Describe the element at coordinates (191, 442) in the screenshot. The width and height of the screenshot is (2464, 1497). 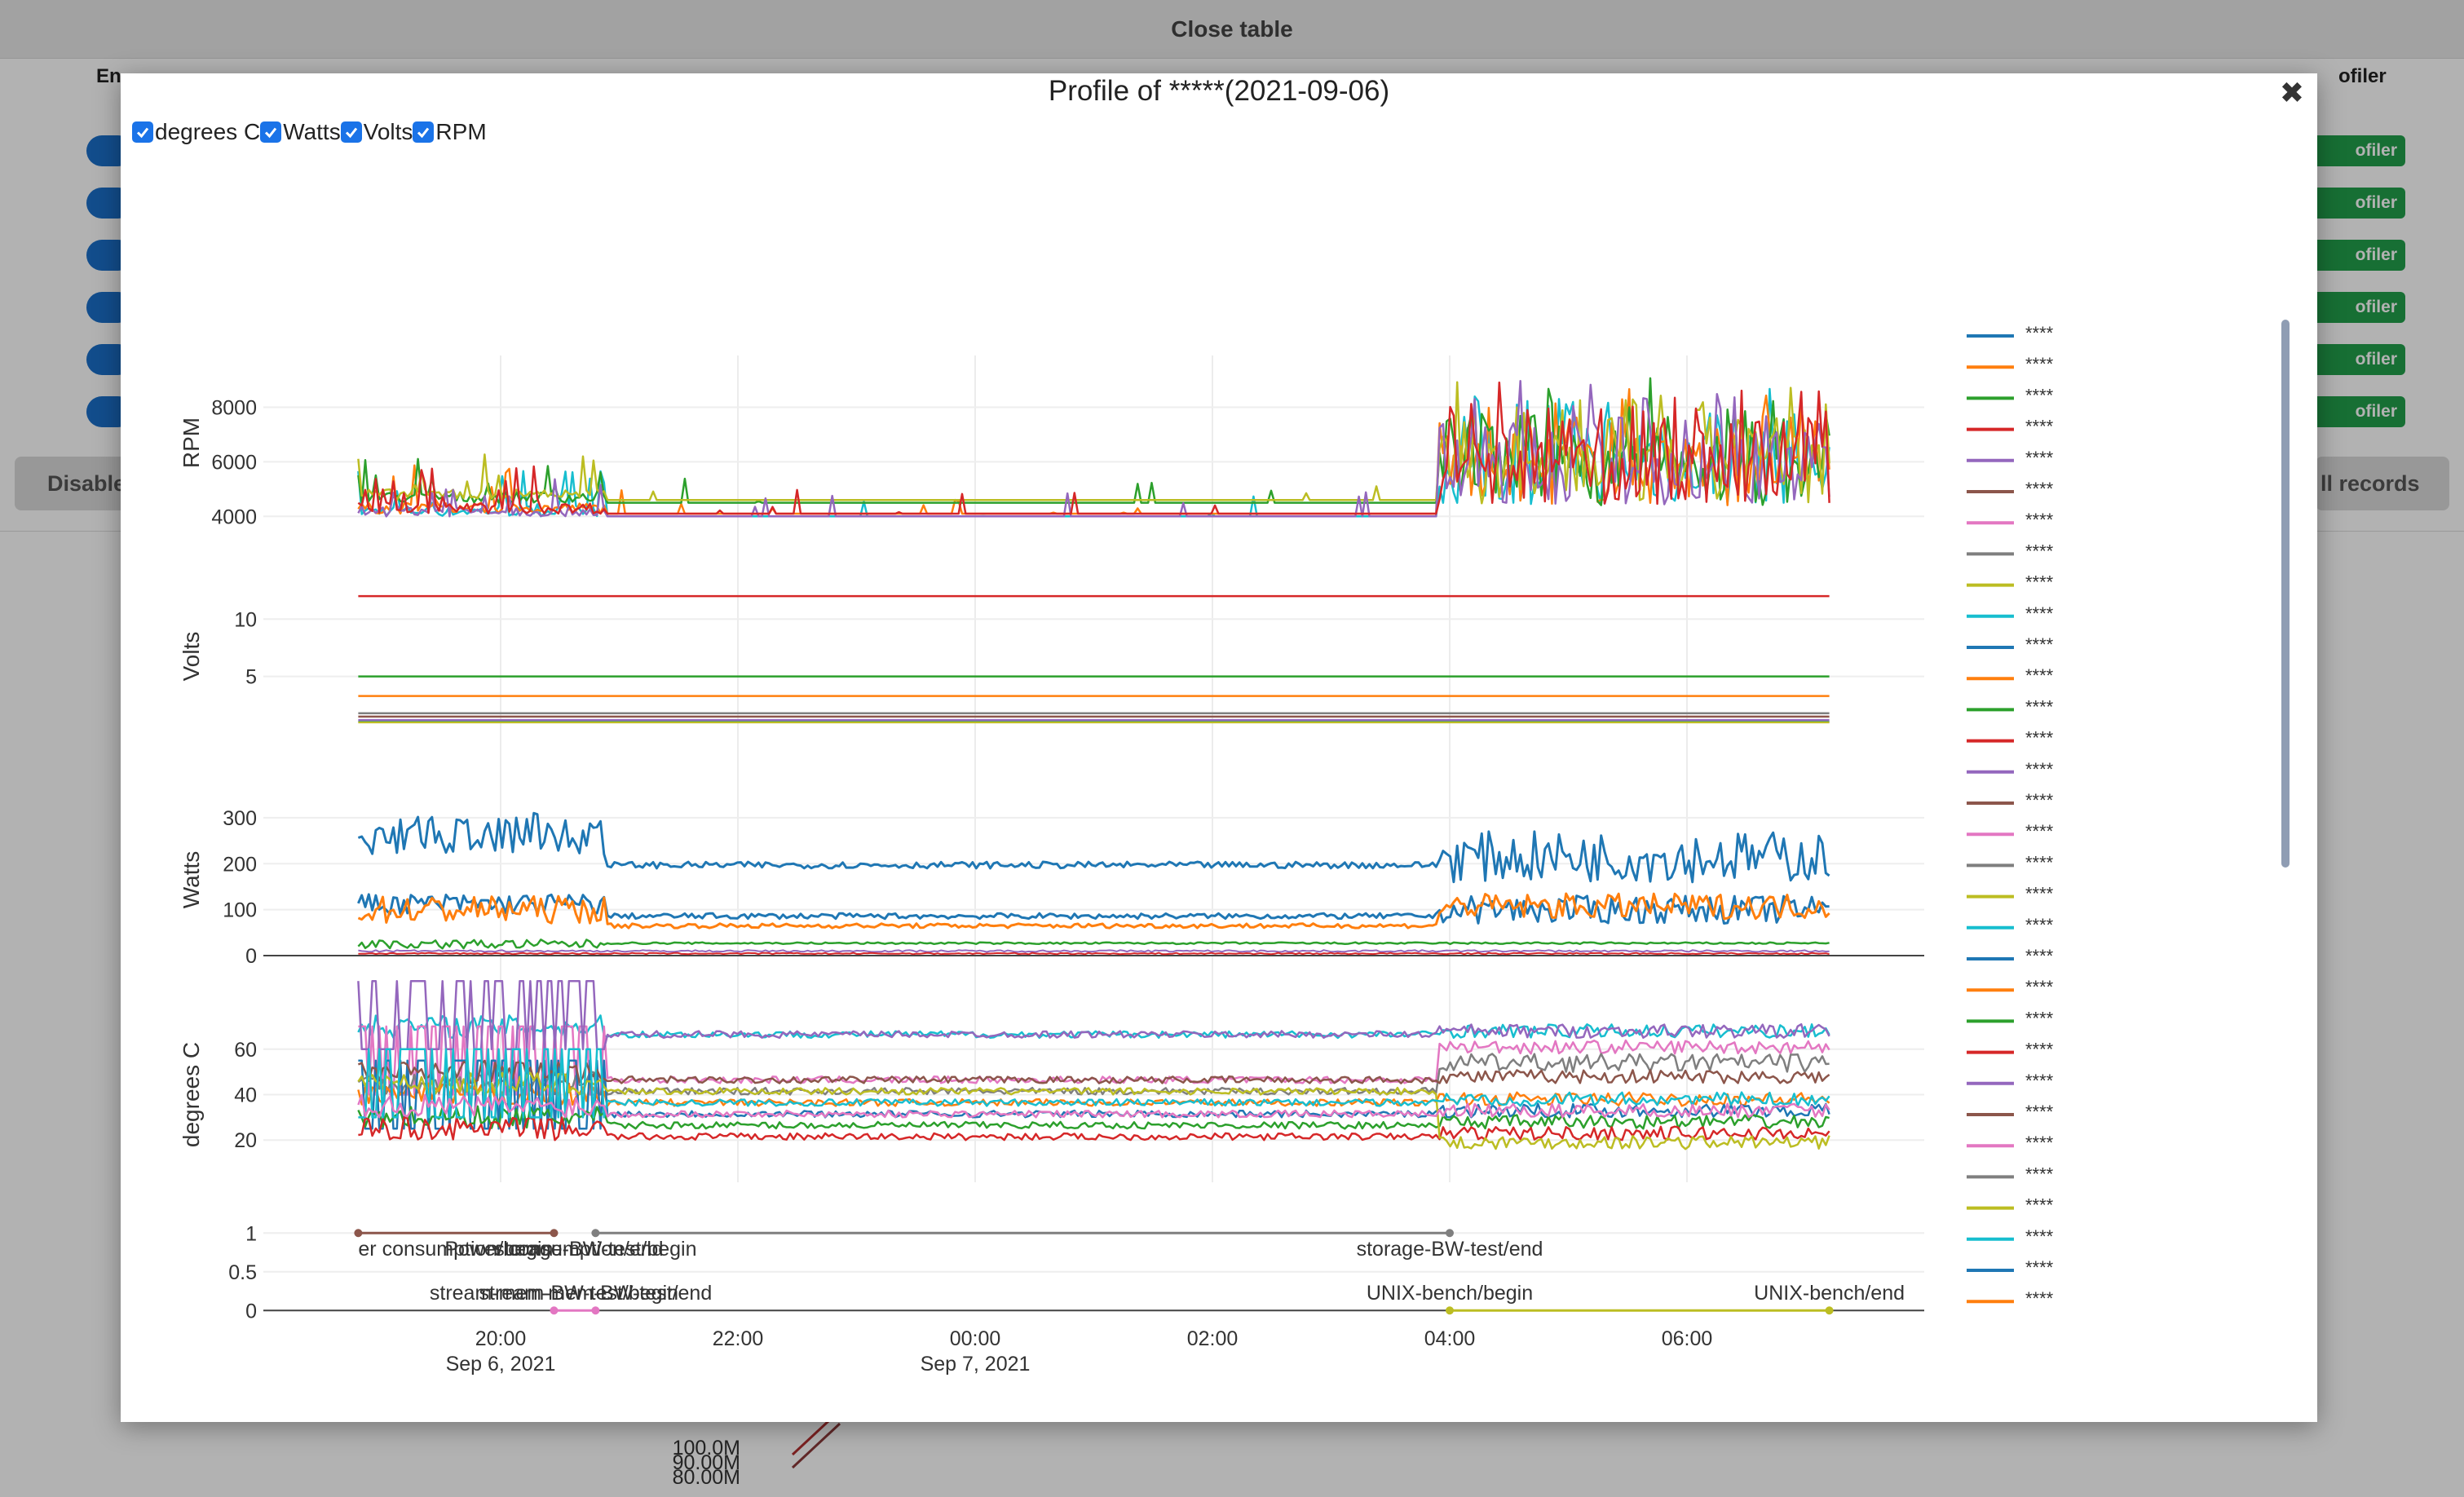
I see `y-axis-label: RPM` at that location.